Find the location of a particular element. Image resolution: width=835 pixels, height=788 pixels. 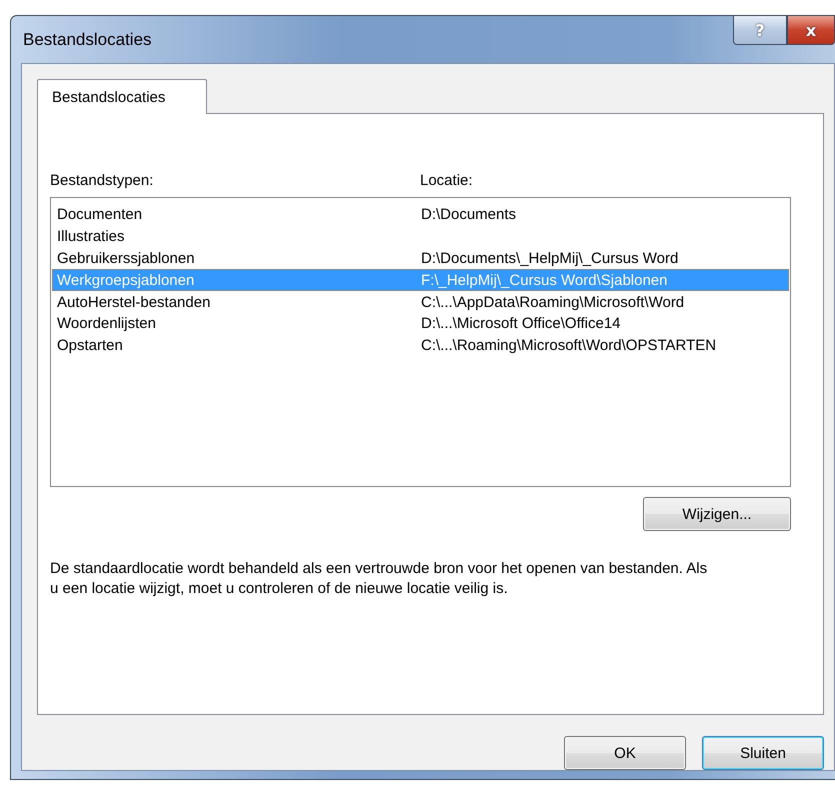

file-type: Woordenlijsten is located at coordinates (107, 323).